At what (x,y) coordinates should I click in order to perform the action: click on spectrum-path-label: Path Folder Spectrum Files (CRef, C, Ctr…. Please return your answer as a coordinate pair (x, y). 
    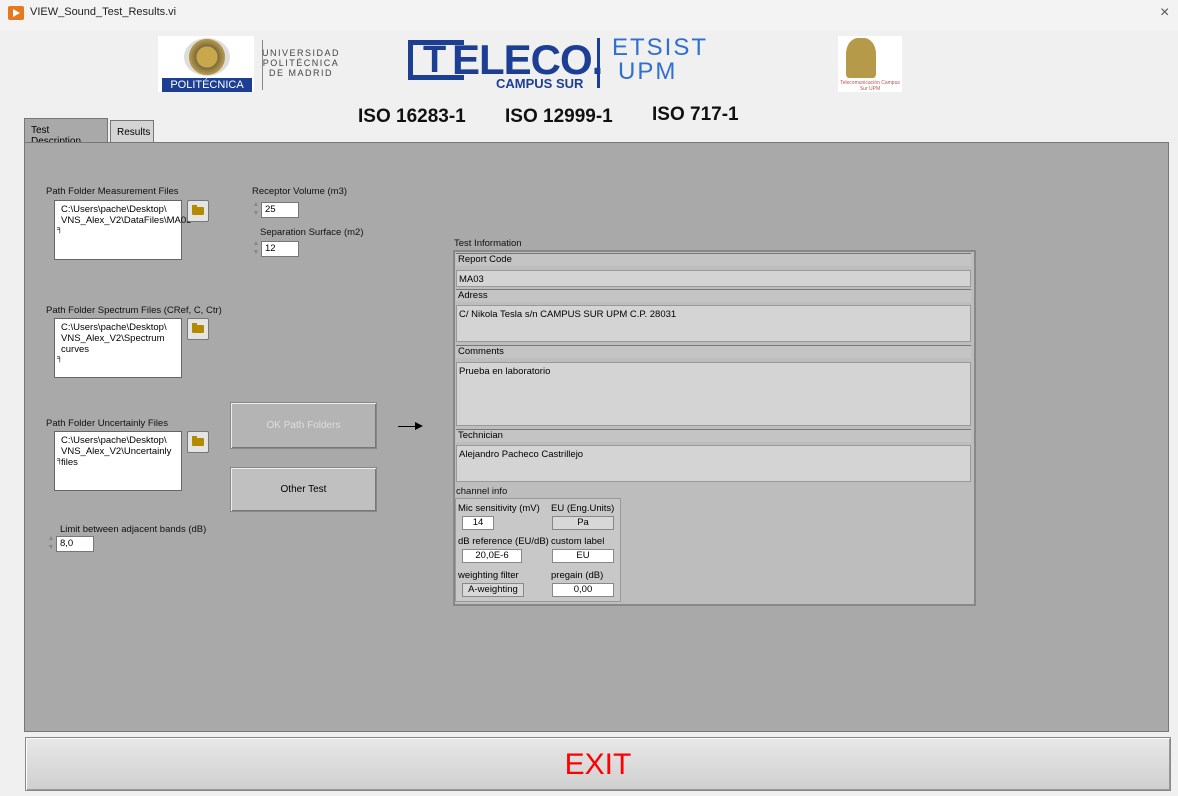
    Looking at the image, I should click on (134, 310).